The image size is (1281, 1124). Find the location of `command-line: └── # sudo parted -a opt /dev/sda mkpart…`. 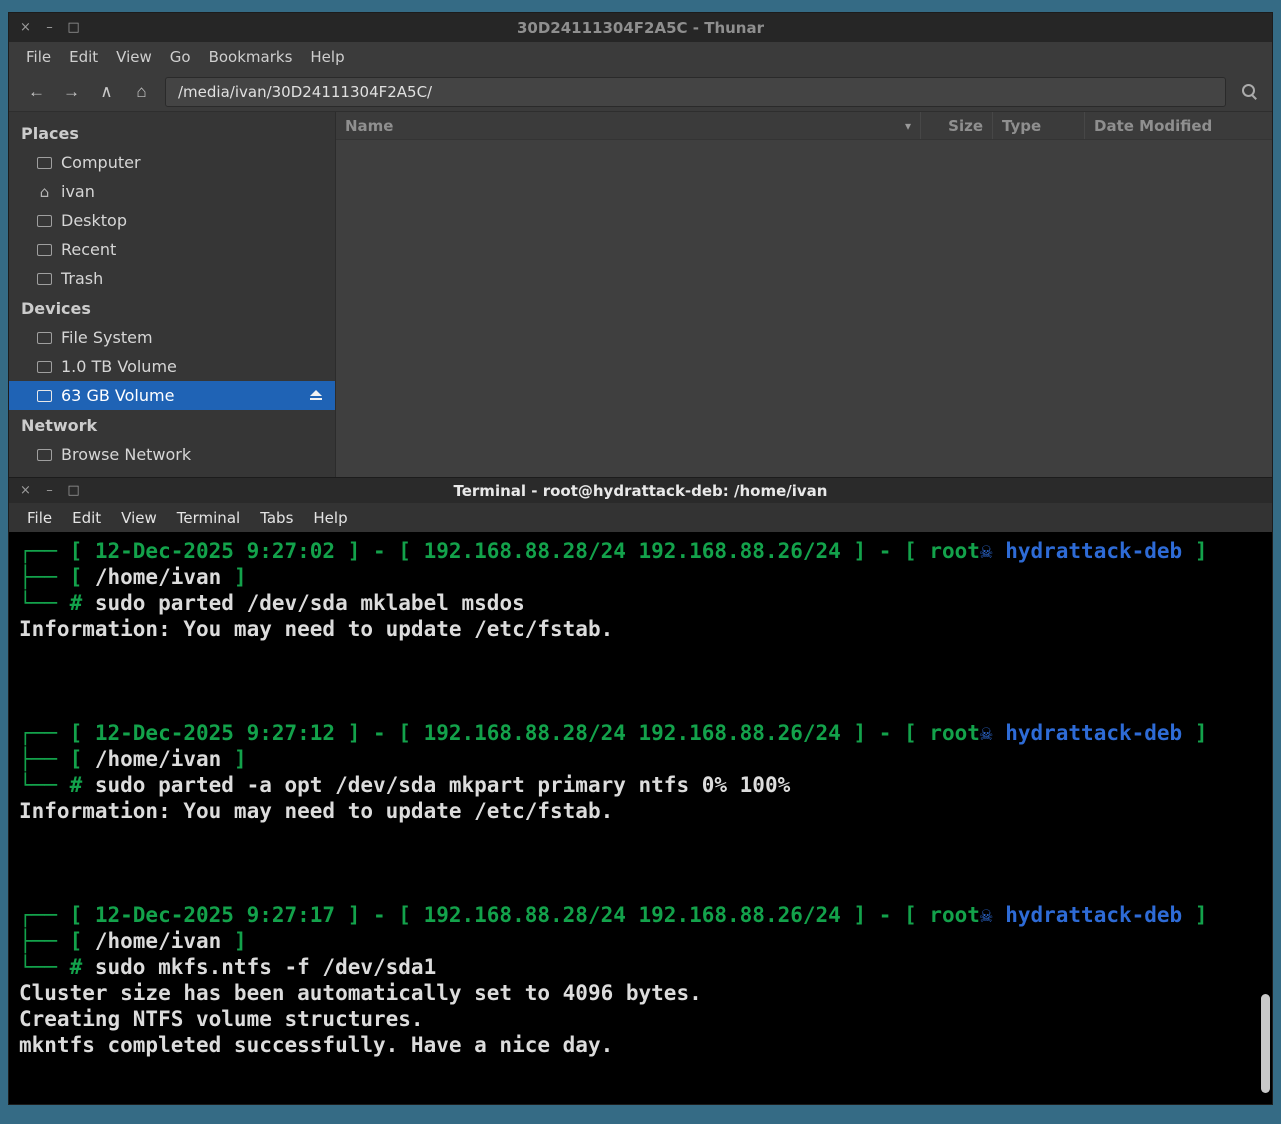

command-line: └── # sudo parted -a opt /dev/sda mkpart… is located at coordinates (405, 785).